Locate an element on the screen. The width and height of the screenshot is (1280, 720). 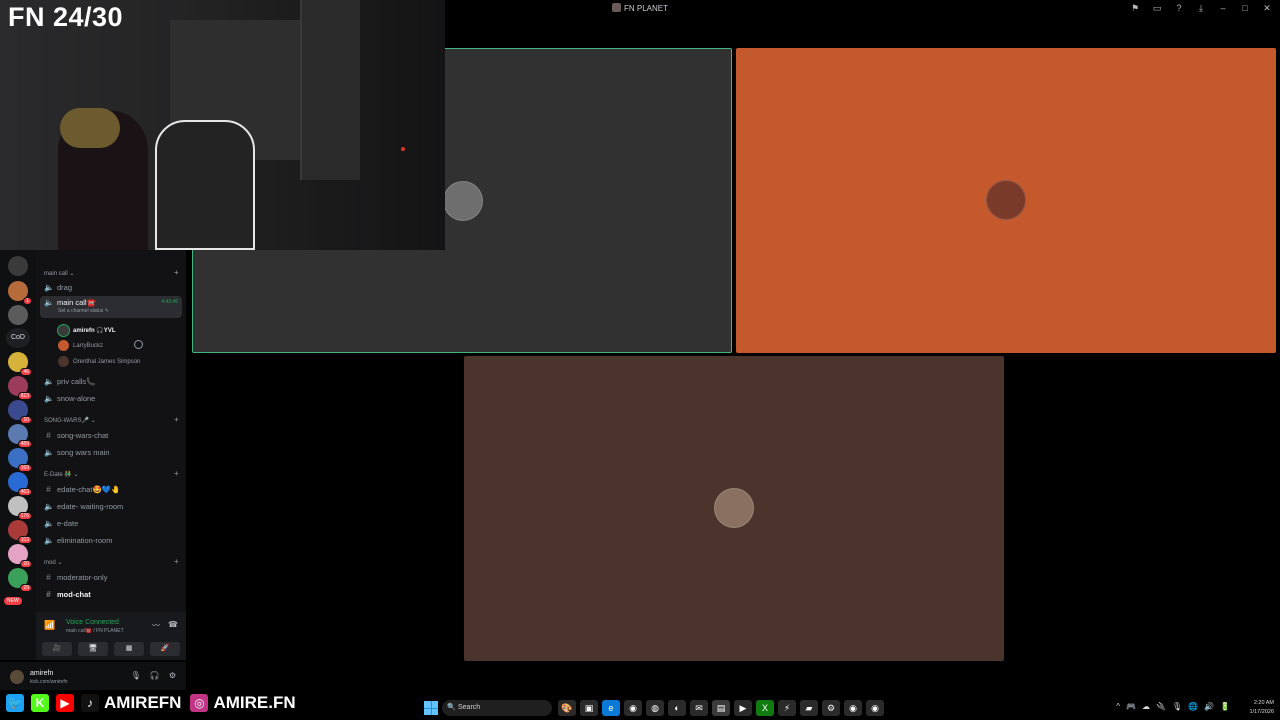
username: amirefn is located at coordinates (42, 673).